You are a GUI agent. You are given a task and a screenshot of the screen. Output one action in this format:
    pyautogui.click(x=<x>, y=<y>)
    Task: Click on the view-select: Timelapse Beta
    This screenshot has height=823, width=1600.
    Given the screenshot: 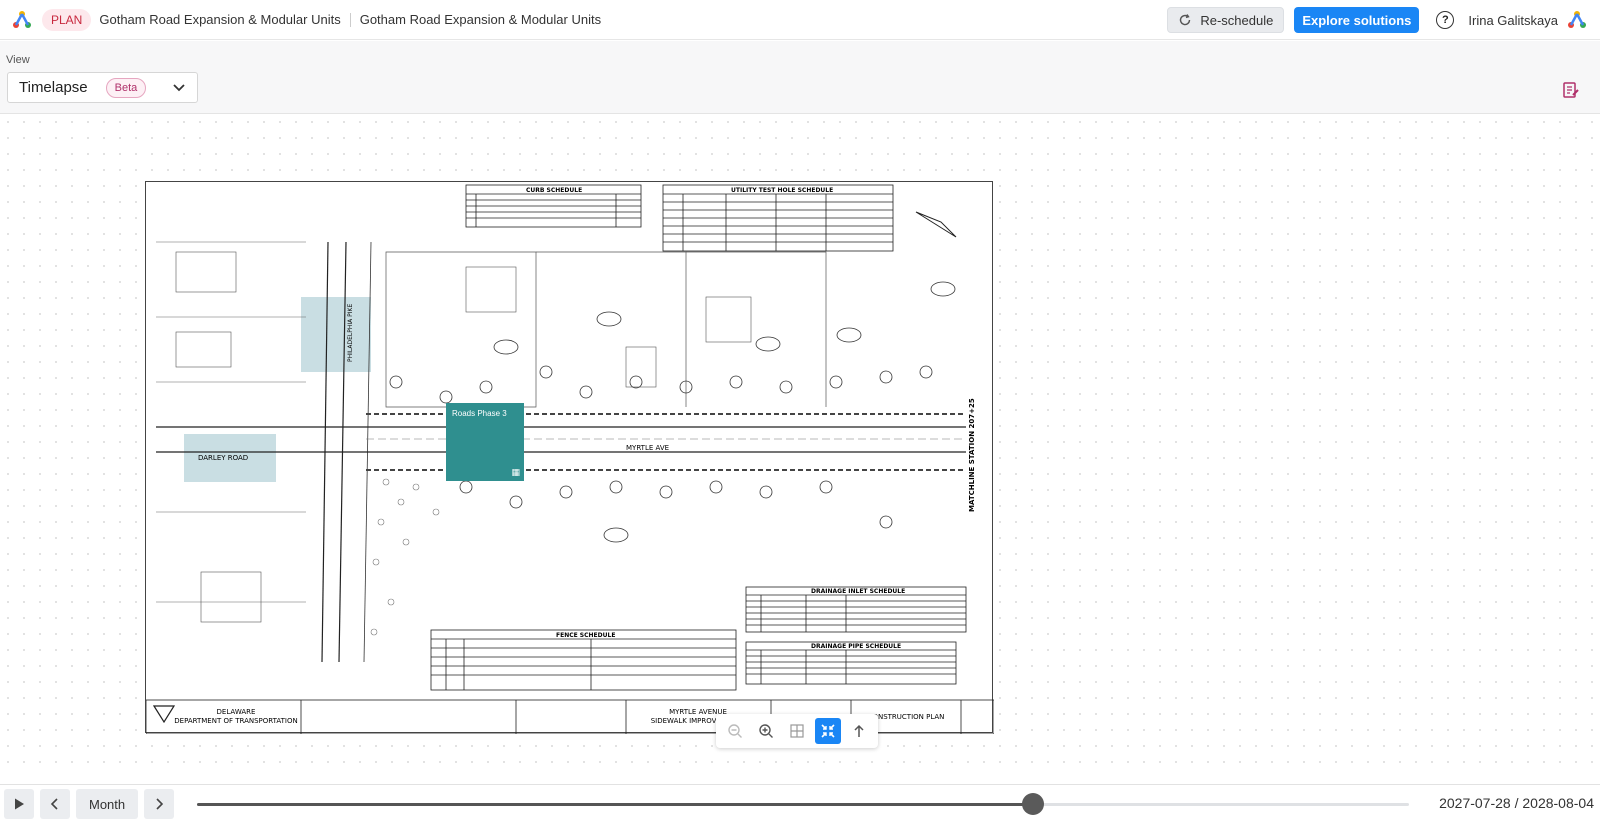 What is the action you would take?
    pyautogui.click(x=102, y=87)
    